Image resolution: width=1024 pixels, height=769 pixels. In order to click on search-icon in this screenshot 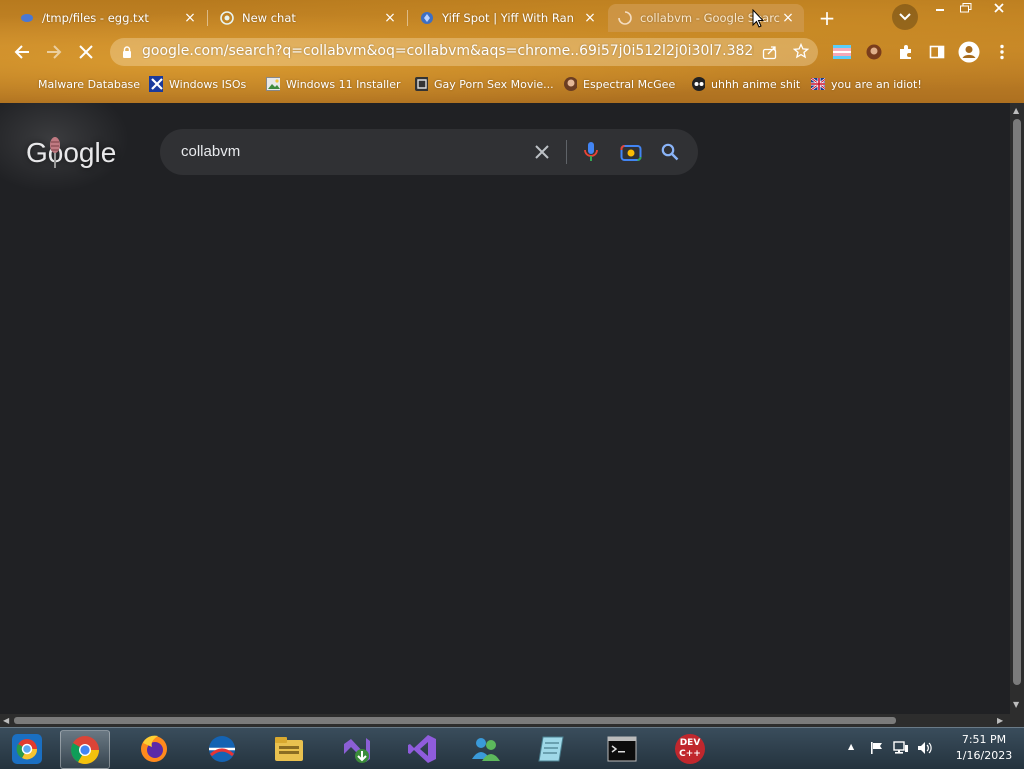, I will do `click(670, 152)`.